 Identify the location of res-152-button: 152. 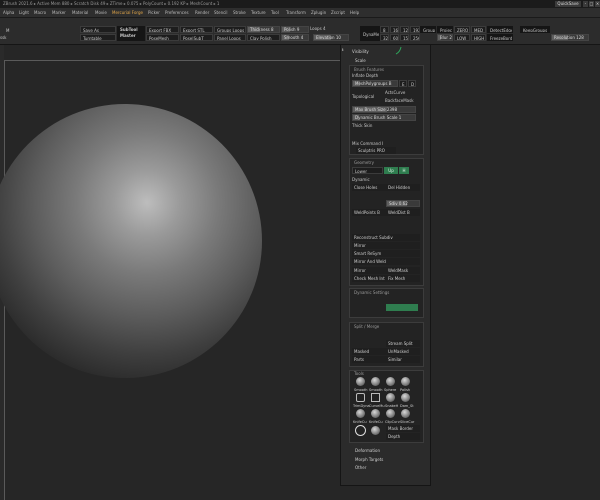
(404, 37).